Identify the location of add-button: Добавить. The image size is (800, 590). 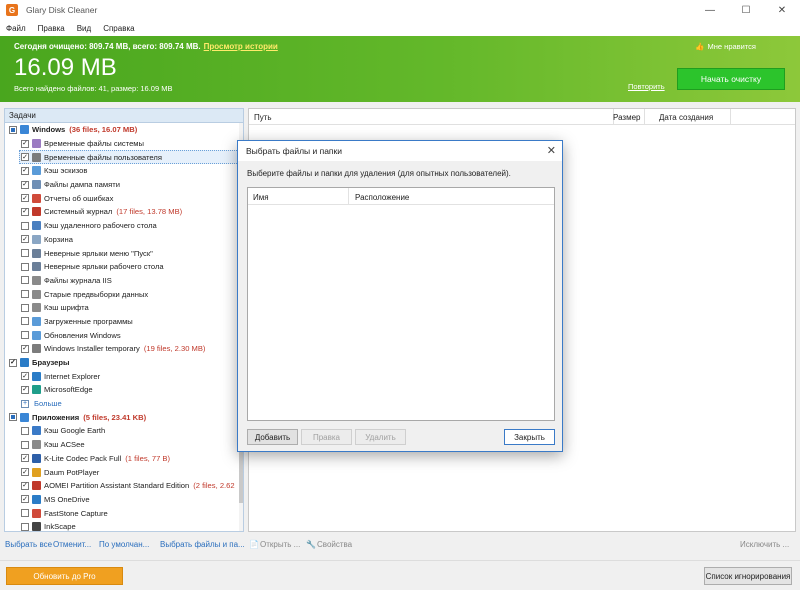
(272, 437).